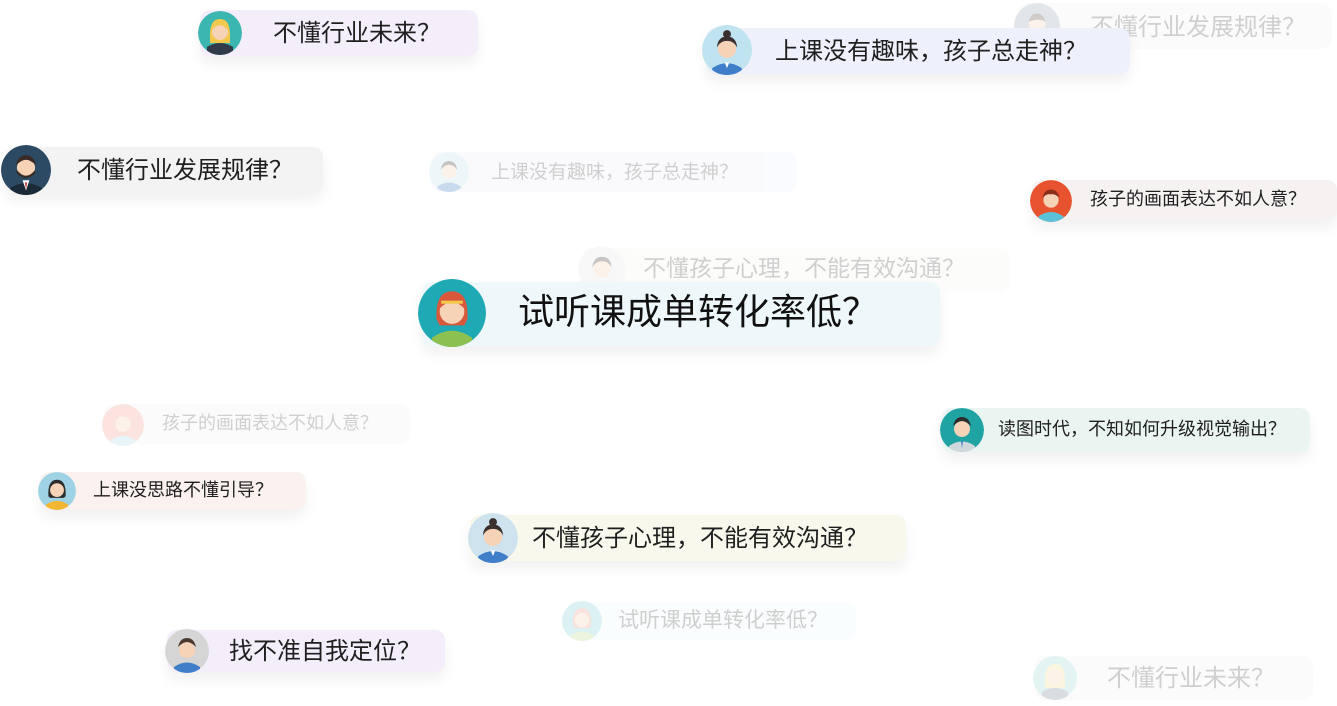 The height and width of the screenshot is (706, 1337). I want to click on question-bubble-child-expression-faded: 孩子的画面表达不如人意？, so click(256, 425).